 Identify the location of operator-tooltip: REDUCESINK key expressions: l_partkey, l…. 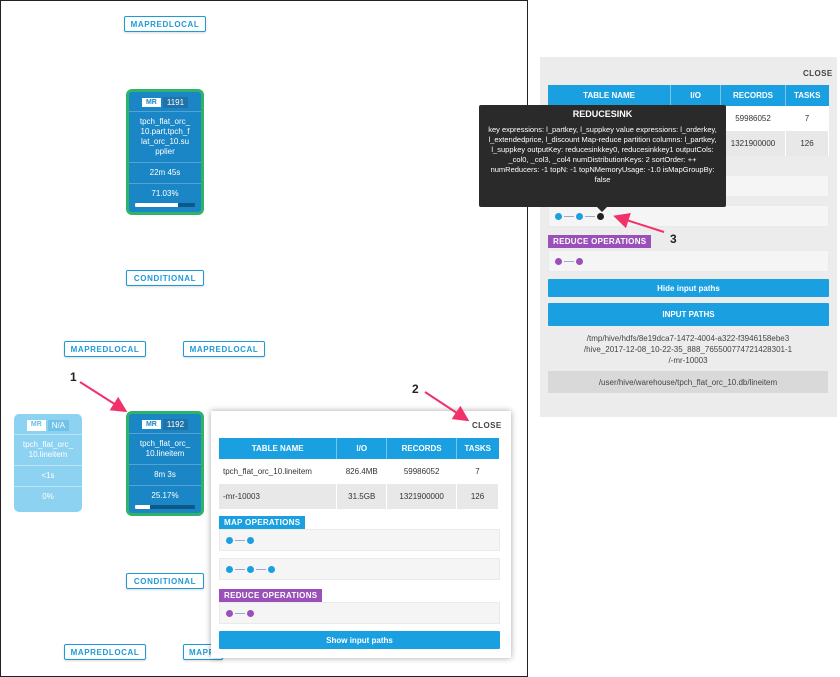
(602, 158).